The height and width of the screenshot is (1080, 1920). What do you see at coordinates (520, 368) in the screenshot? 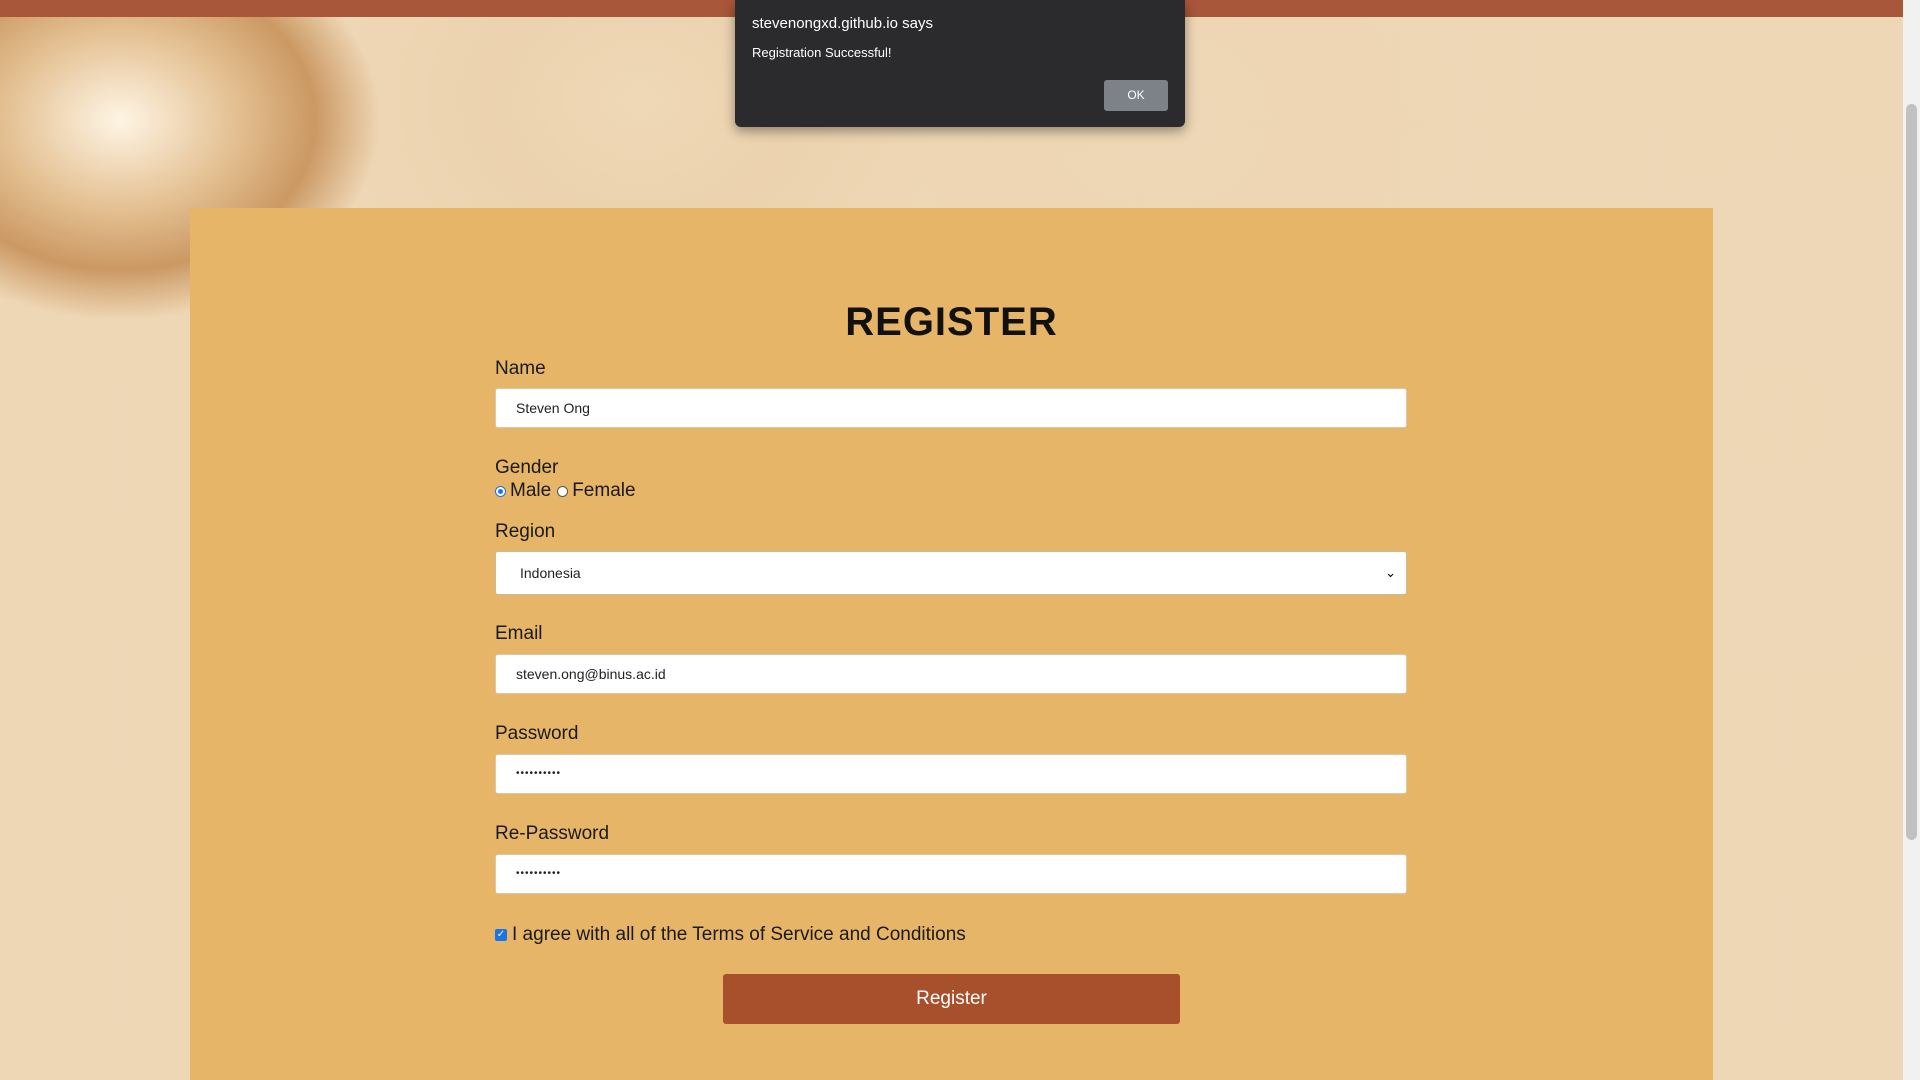
I see `name-label: Name` at bounding box center [520, 368].